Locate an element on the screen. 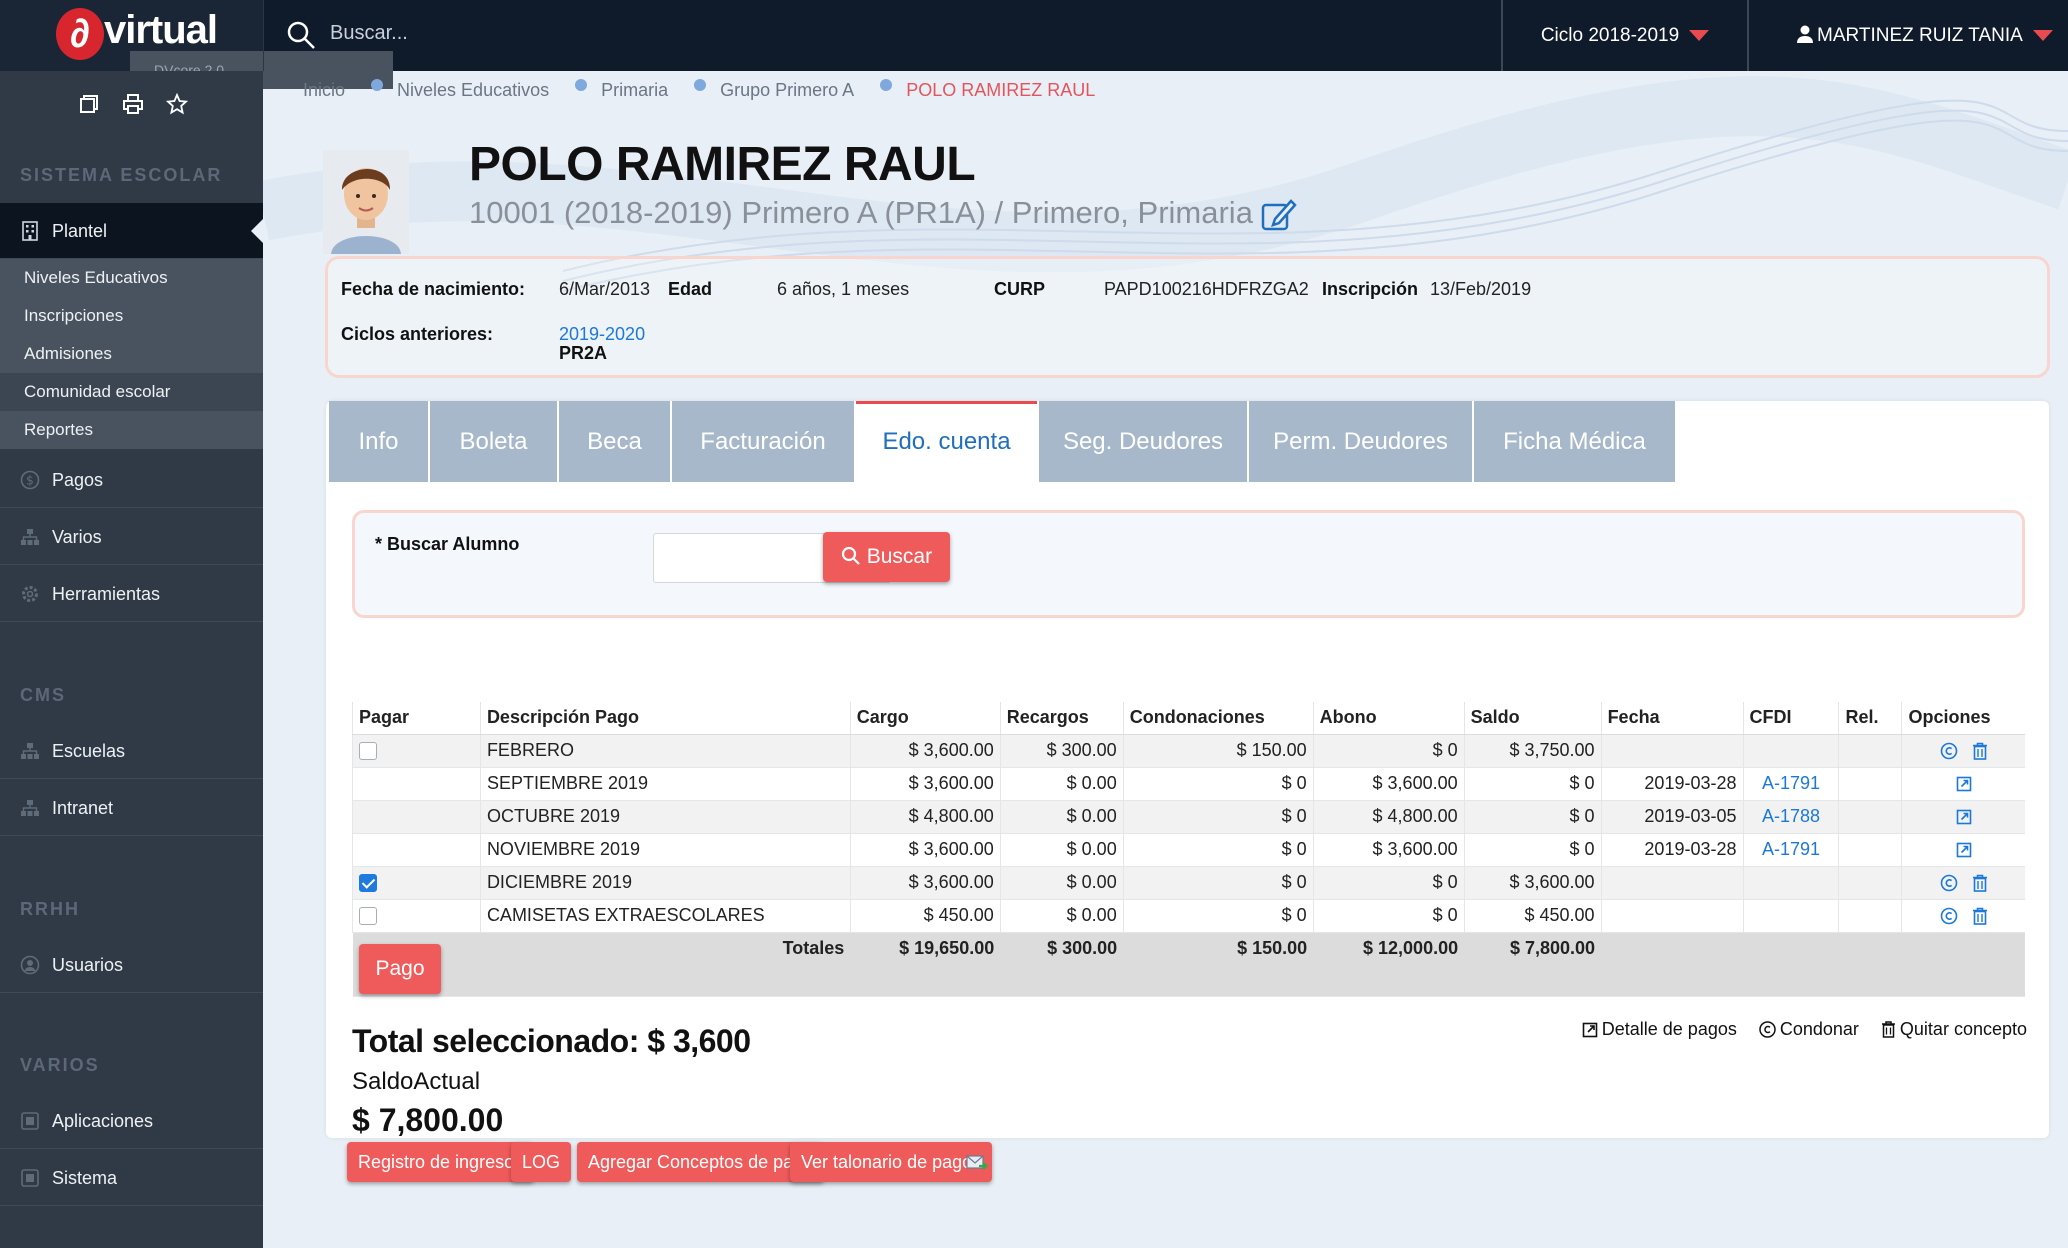  cond-cell: $ 0 is located at coordinates (1218, 817).